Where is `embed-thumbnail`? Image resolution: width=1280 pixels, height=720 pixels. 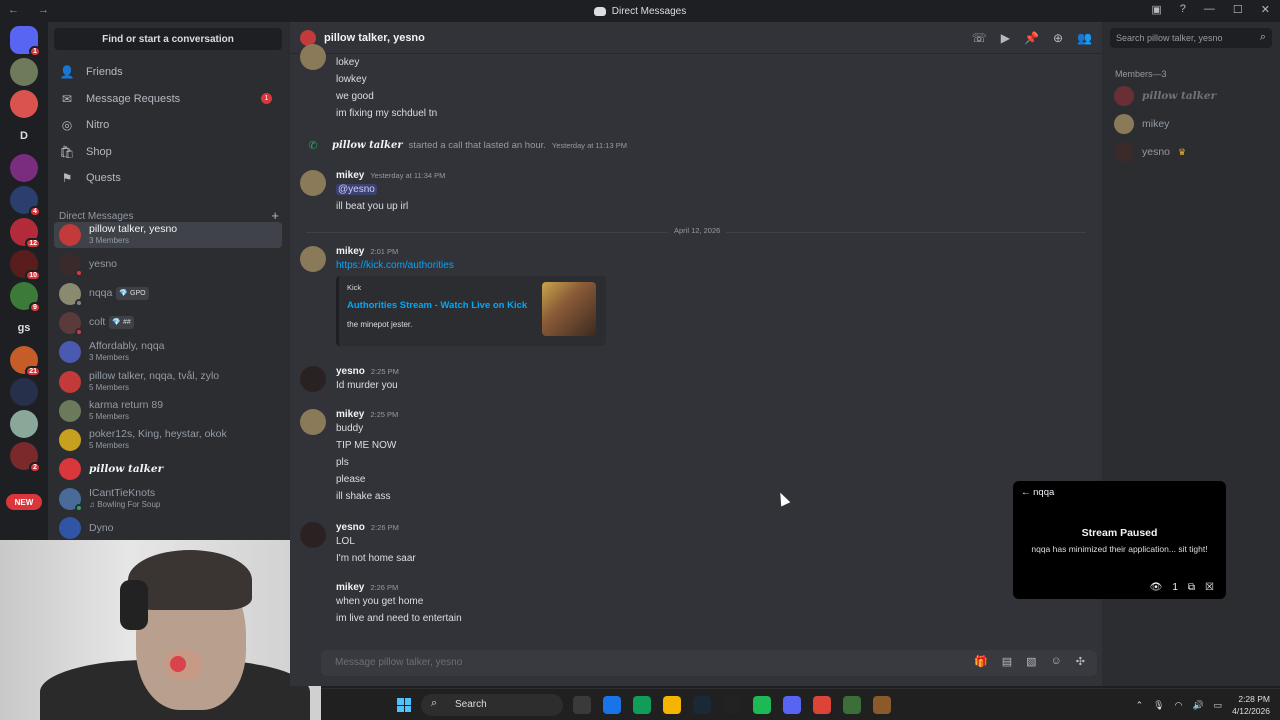
embed-thumbnail is located at coordinates (569, 309).